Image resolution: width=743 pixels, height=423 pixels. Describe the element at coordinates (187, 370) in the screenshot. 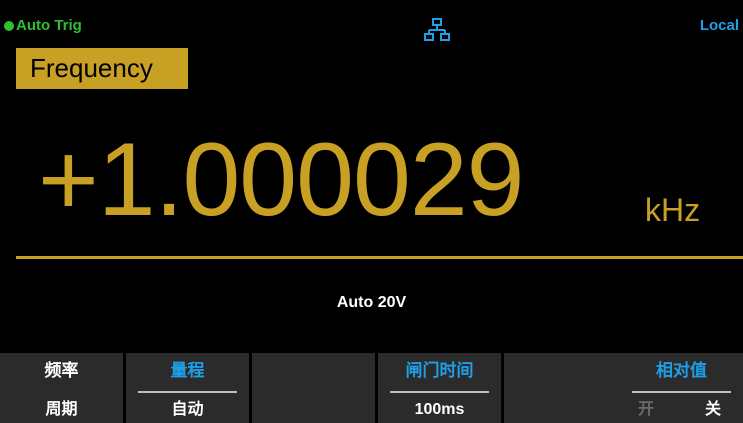

I see `softkey-label: 量程` at that location.